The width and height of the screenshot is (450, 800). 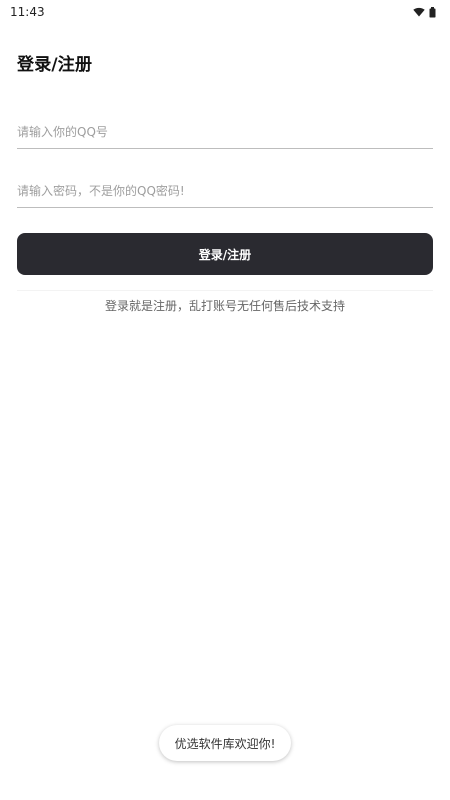 I want to click on toast-text: 优选软件库欢迎你!, so click(x=225, y=743).